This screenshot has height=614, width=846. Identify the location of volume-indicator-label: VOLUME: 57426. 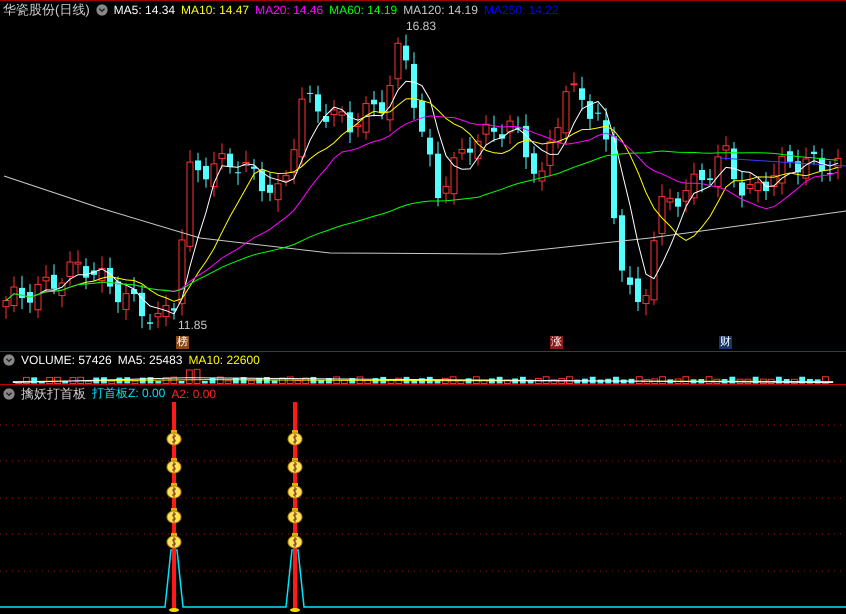
(66, 360).